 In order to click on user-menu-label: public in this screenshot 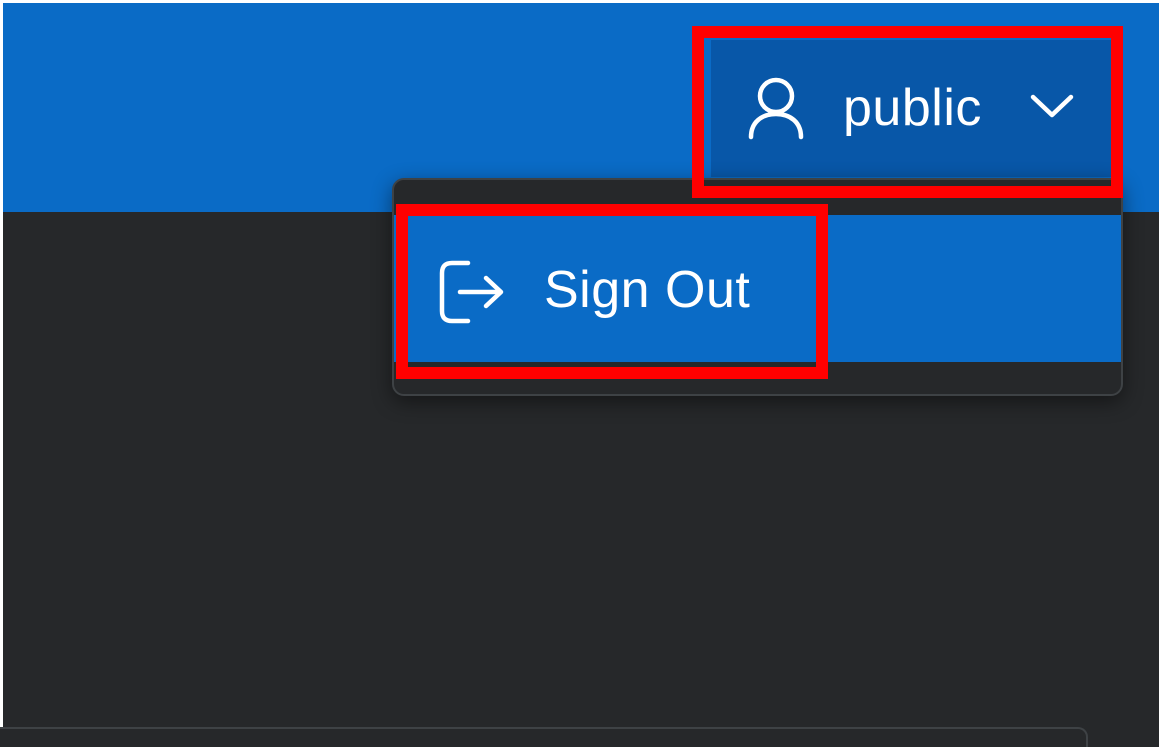, I will do `click(912, 108)`.